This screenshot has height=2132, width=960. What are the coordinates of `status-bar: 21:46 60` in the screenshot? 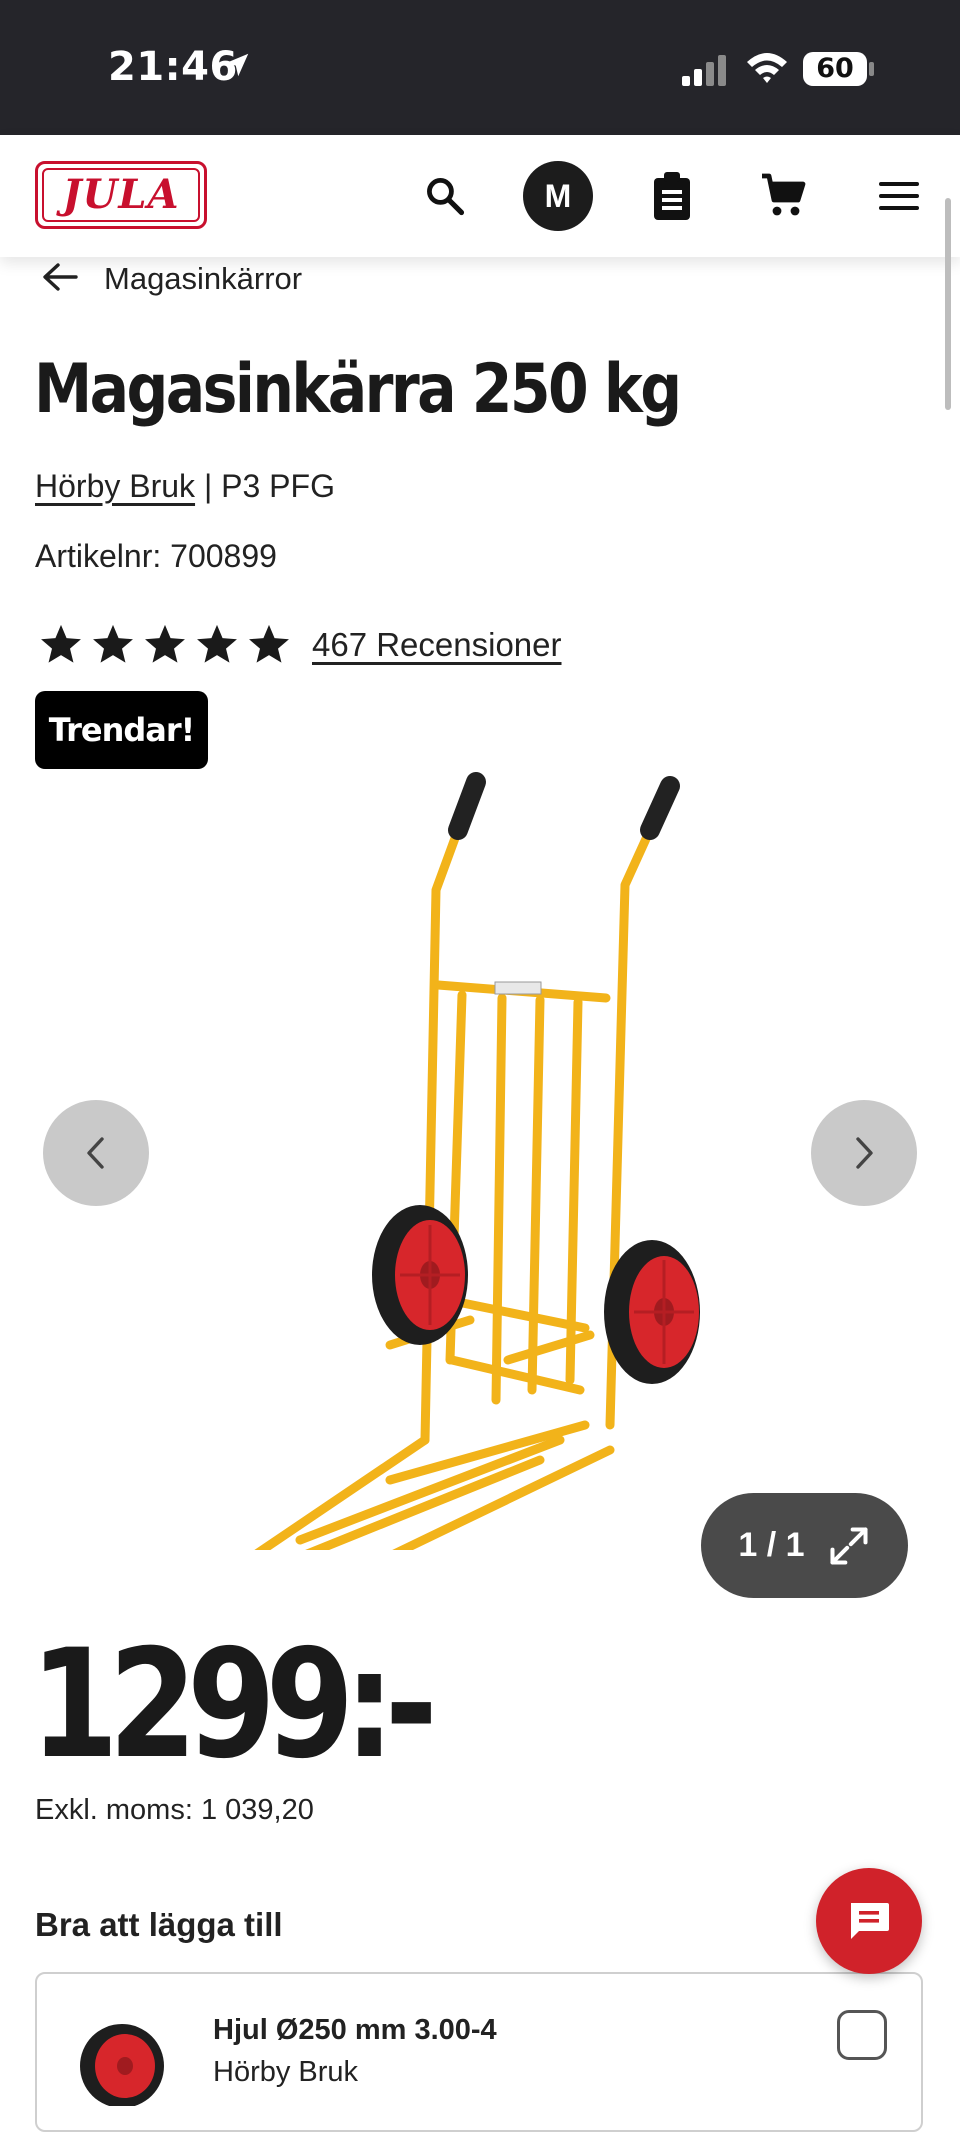 It's located at (480, 67).